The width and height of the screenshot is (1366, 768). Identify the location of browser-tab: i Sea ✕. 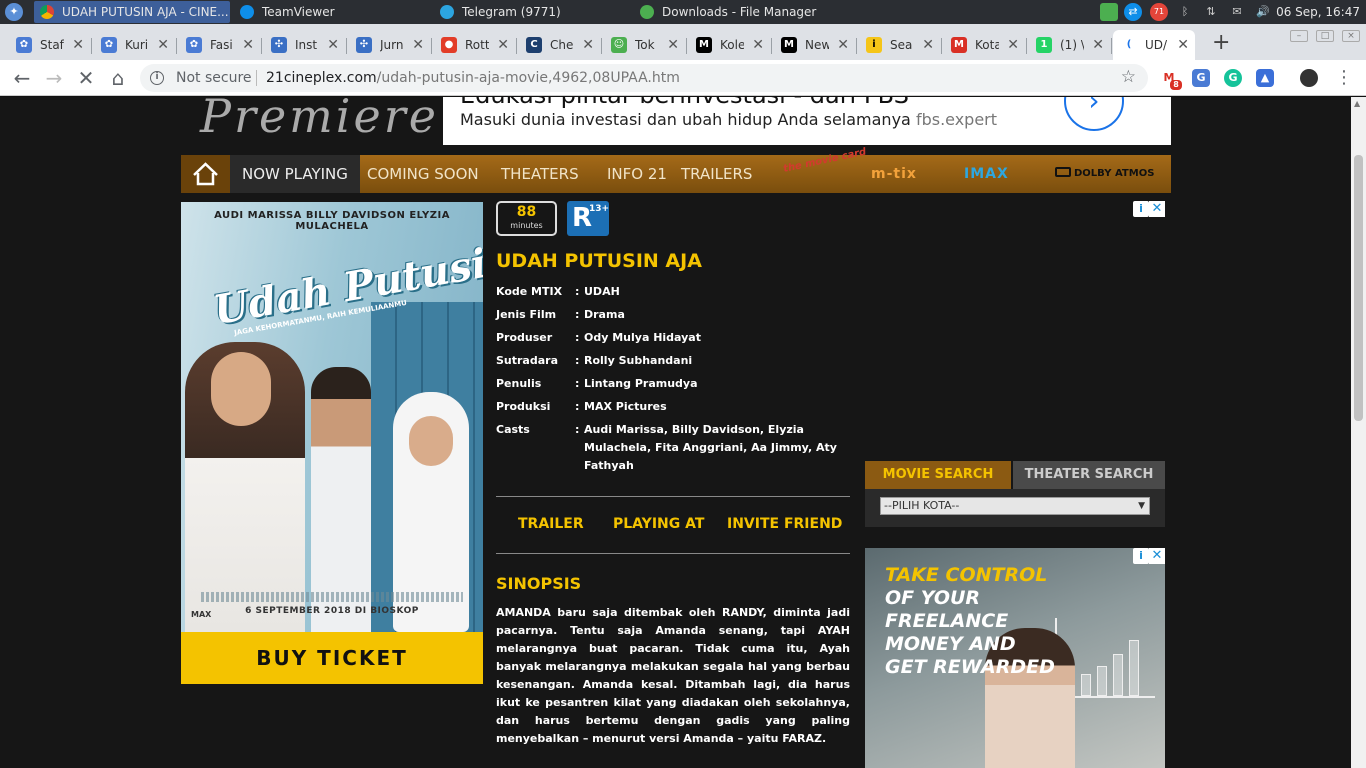
(899, 45).